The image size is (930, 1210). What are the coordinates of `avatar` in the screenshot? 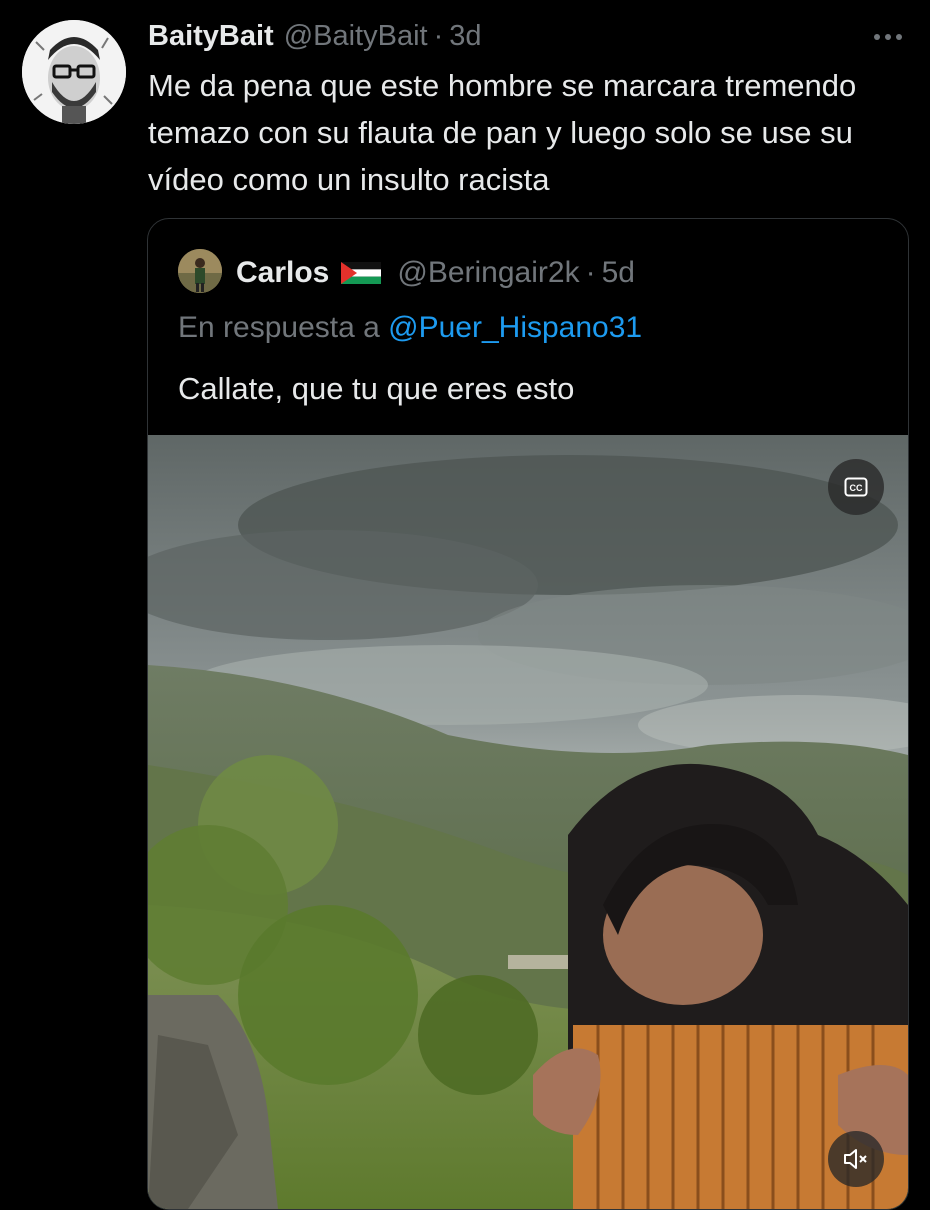 It's located at (74, 72).